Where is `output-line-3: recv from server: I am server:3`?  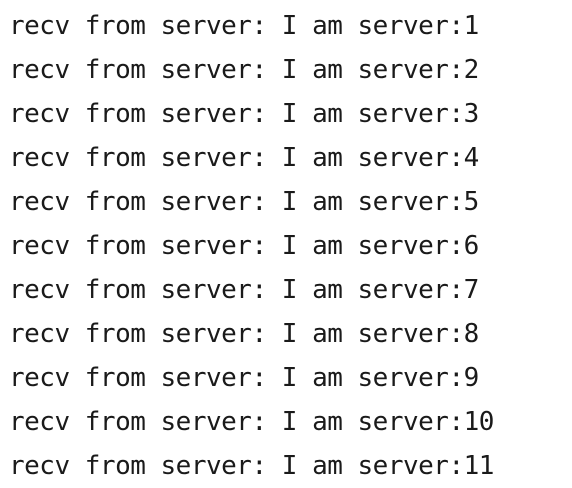
output-line-3: recv from server: I am server:3 is located at coordinates (244, 114).